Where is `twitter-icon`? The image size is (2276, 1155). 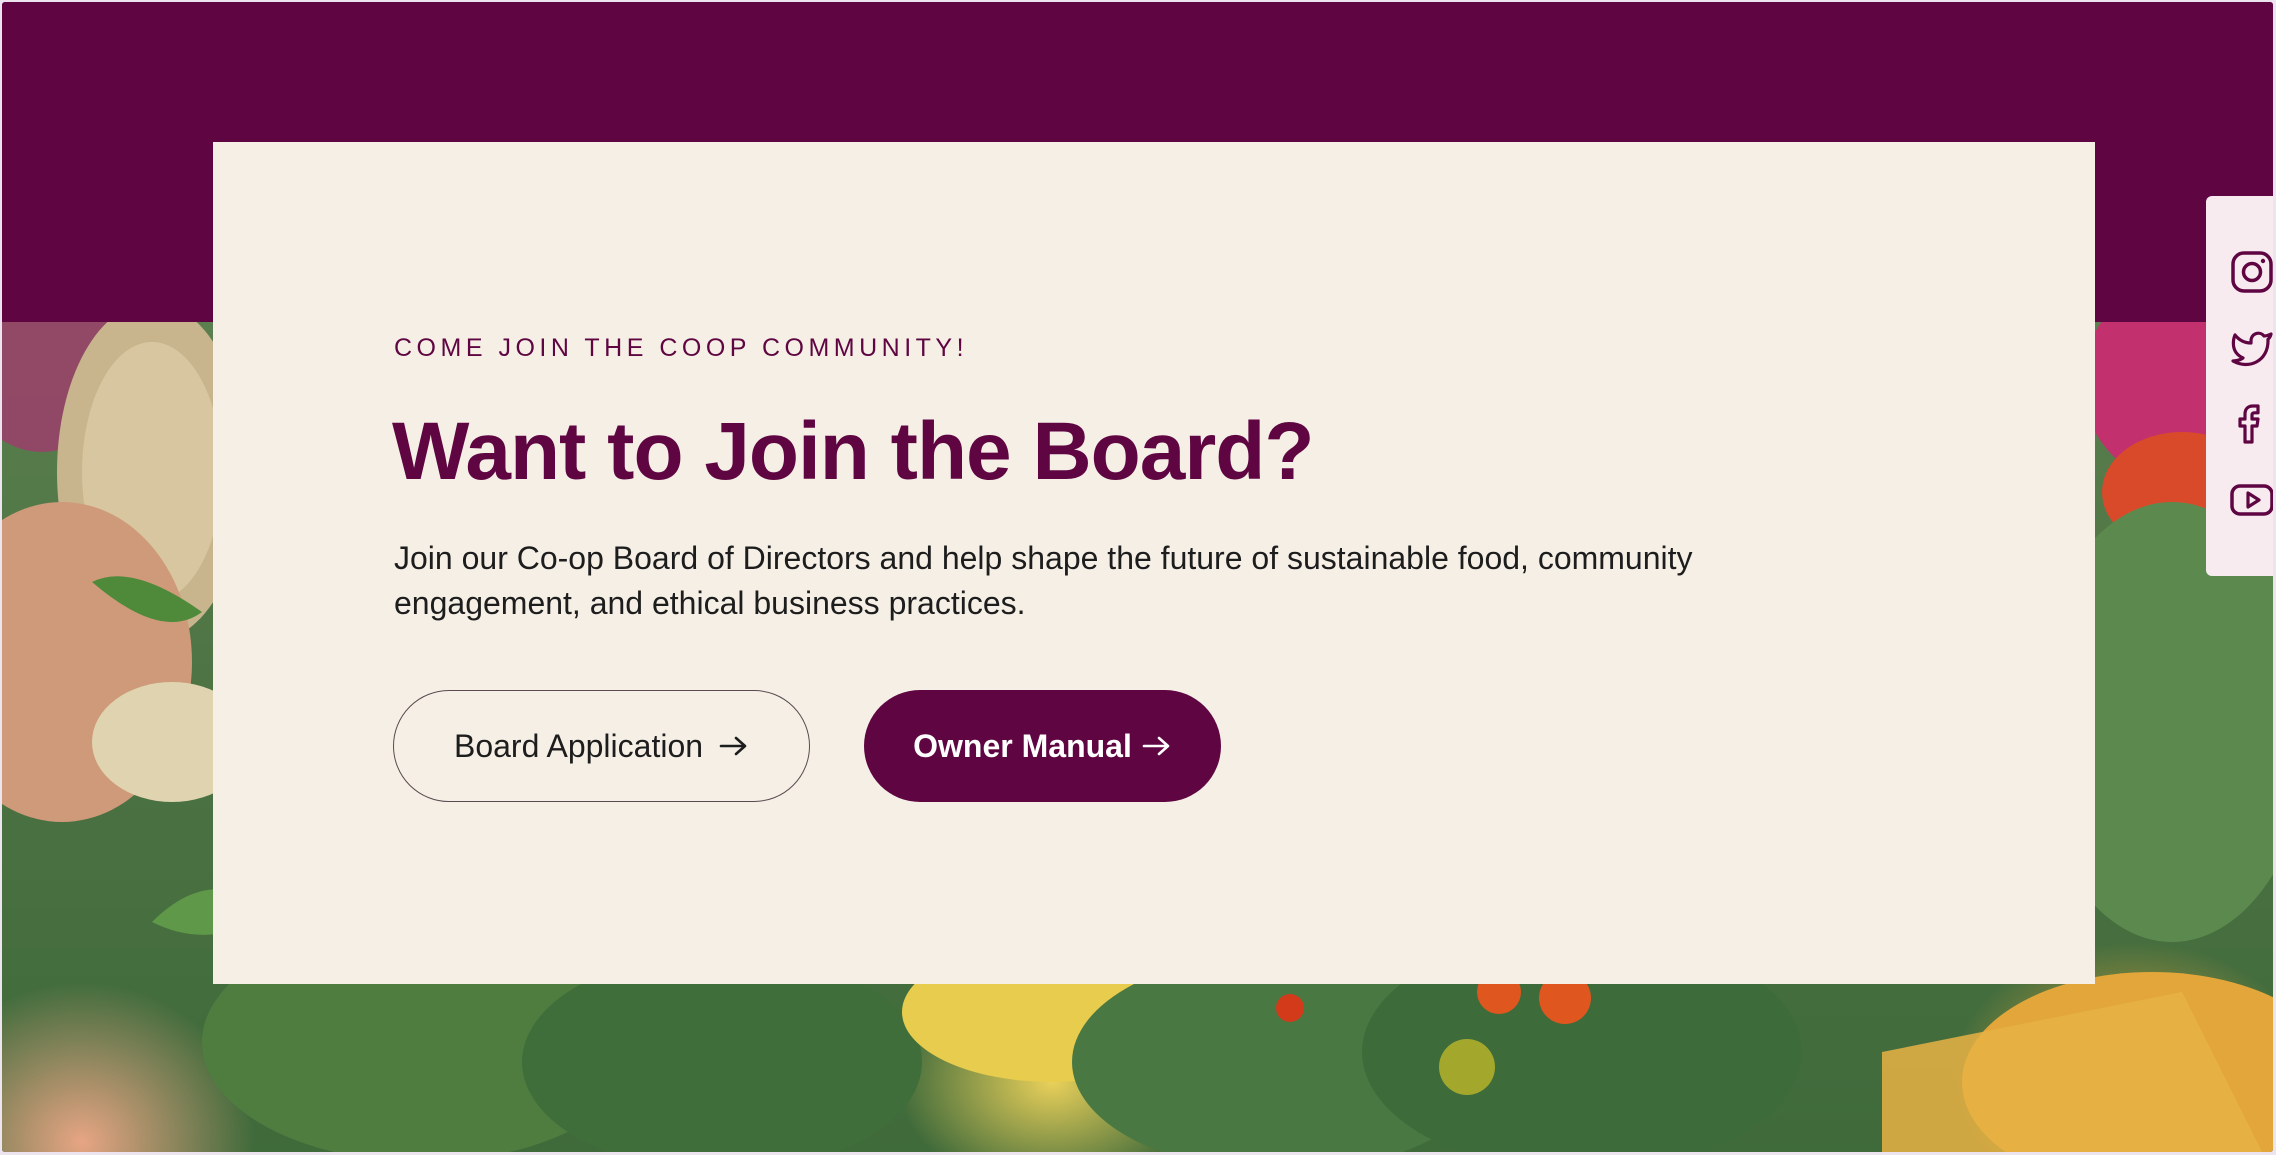
twitter-icon is located at coordinates (2251, 348).